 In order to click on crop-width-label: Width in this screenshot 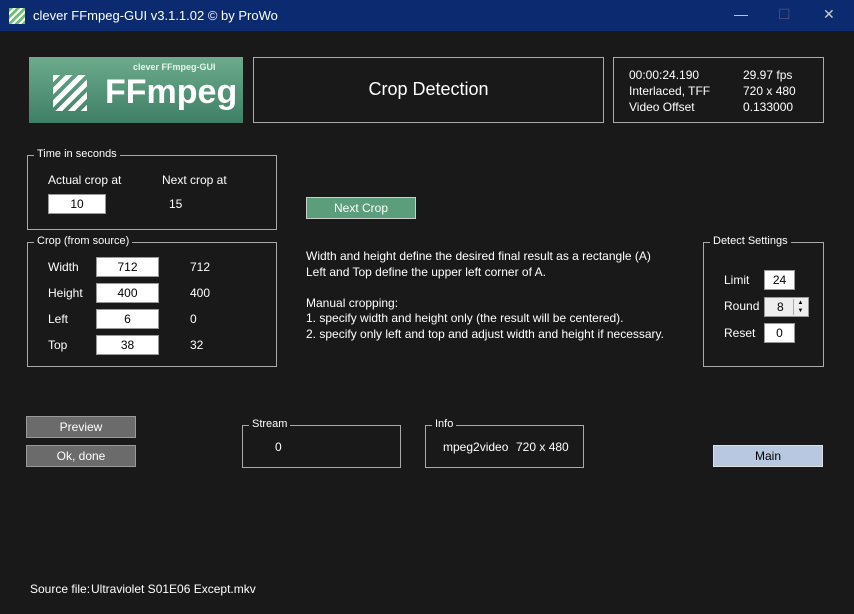, I will do `click(63, 267)`.